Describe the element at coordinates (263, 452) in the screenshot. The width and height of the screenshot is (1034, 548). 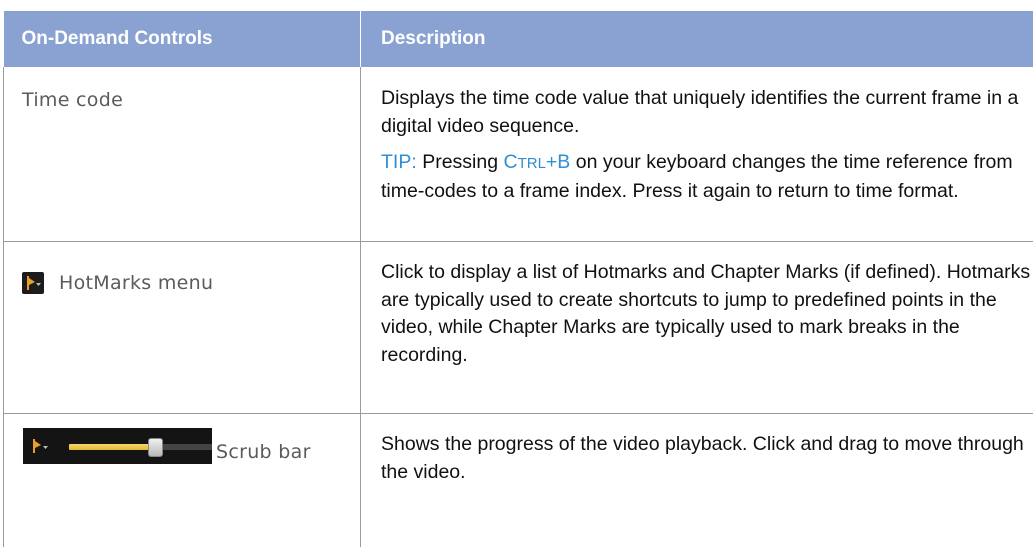
I see `control-name-scrub-bar: Scrub bar` at that location.